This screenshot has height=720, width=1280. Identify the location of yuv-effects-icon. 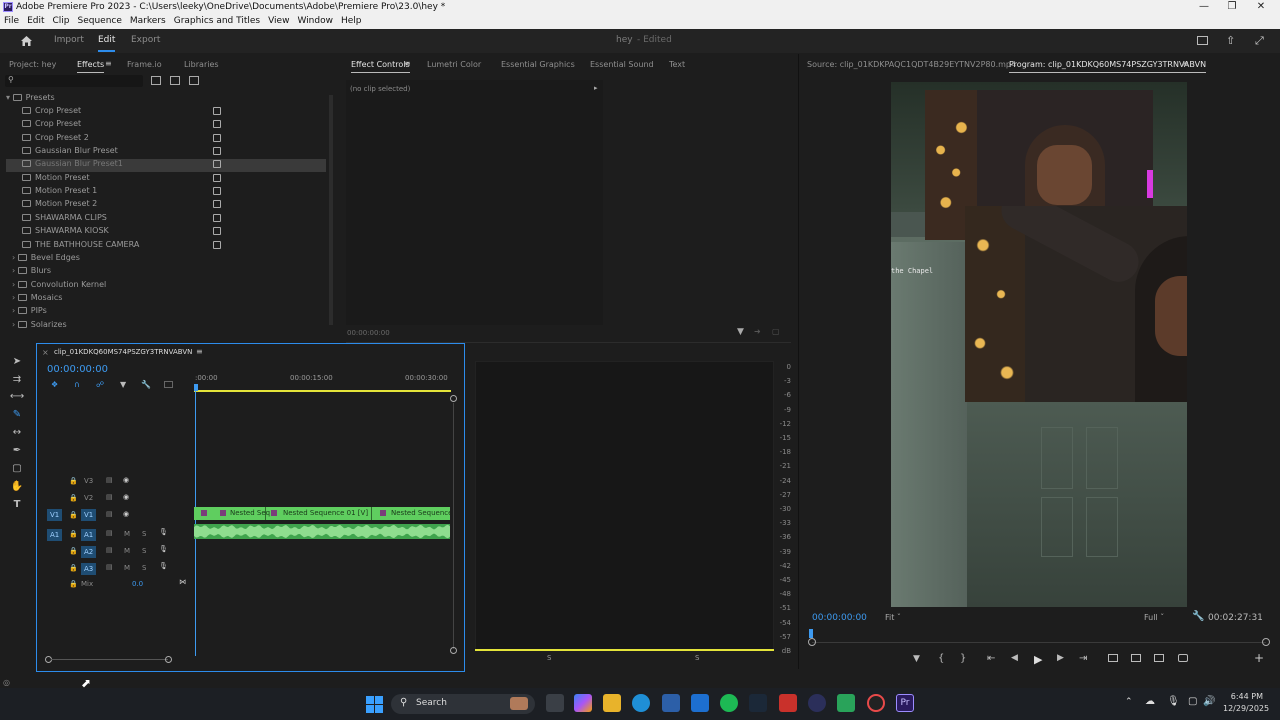
(194, 80).